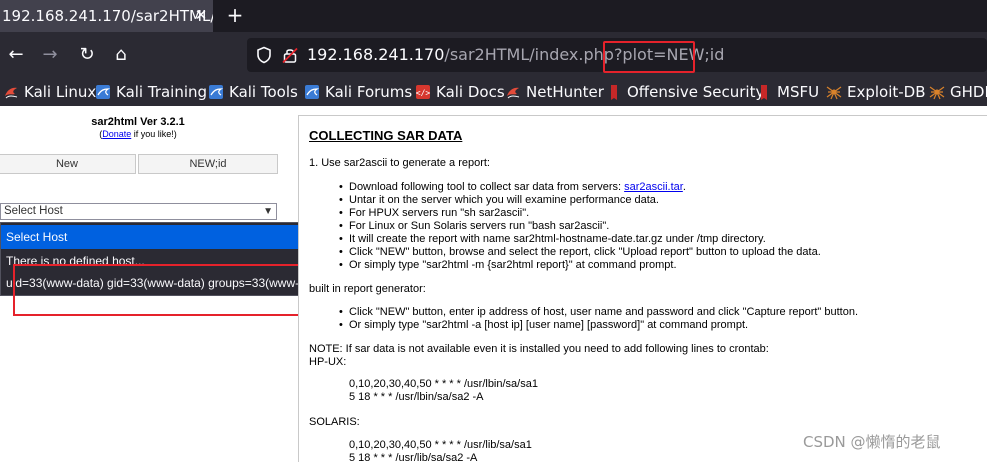  Describe the element at coordinates (968, 92) in the screenshot. I see `bookmark-label: GHDB` at that location.